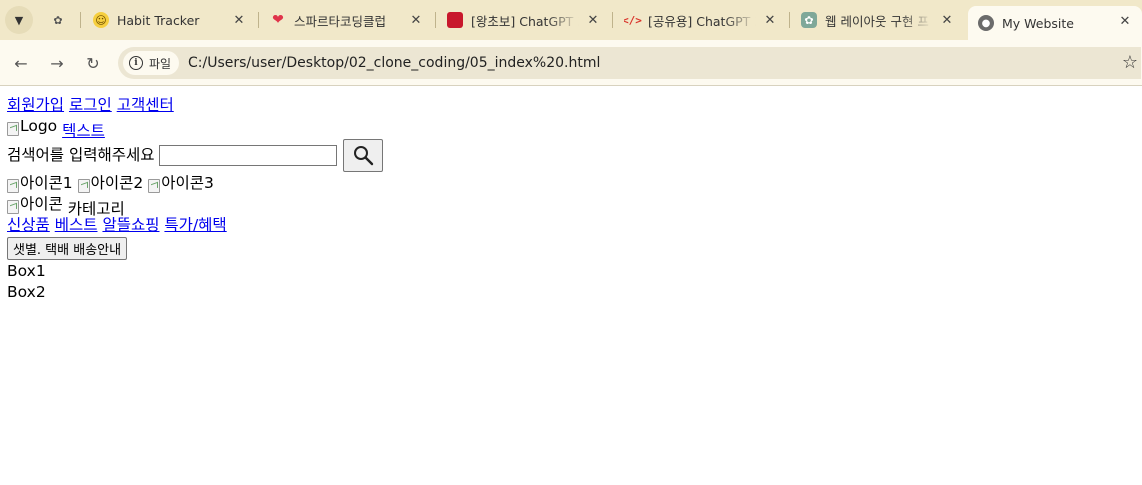 This screenshot has height=485, width=1142. What do you see at coordinates (160, 63) in the screenshot?
I see `chip-label: 파일` at bounding box center [160, 63].